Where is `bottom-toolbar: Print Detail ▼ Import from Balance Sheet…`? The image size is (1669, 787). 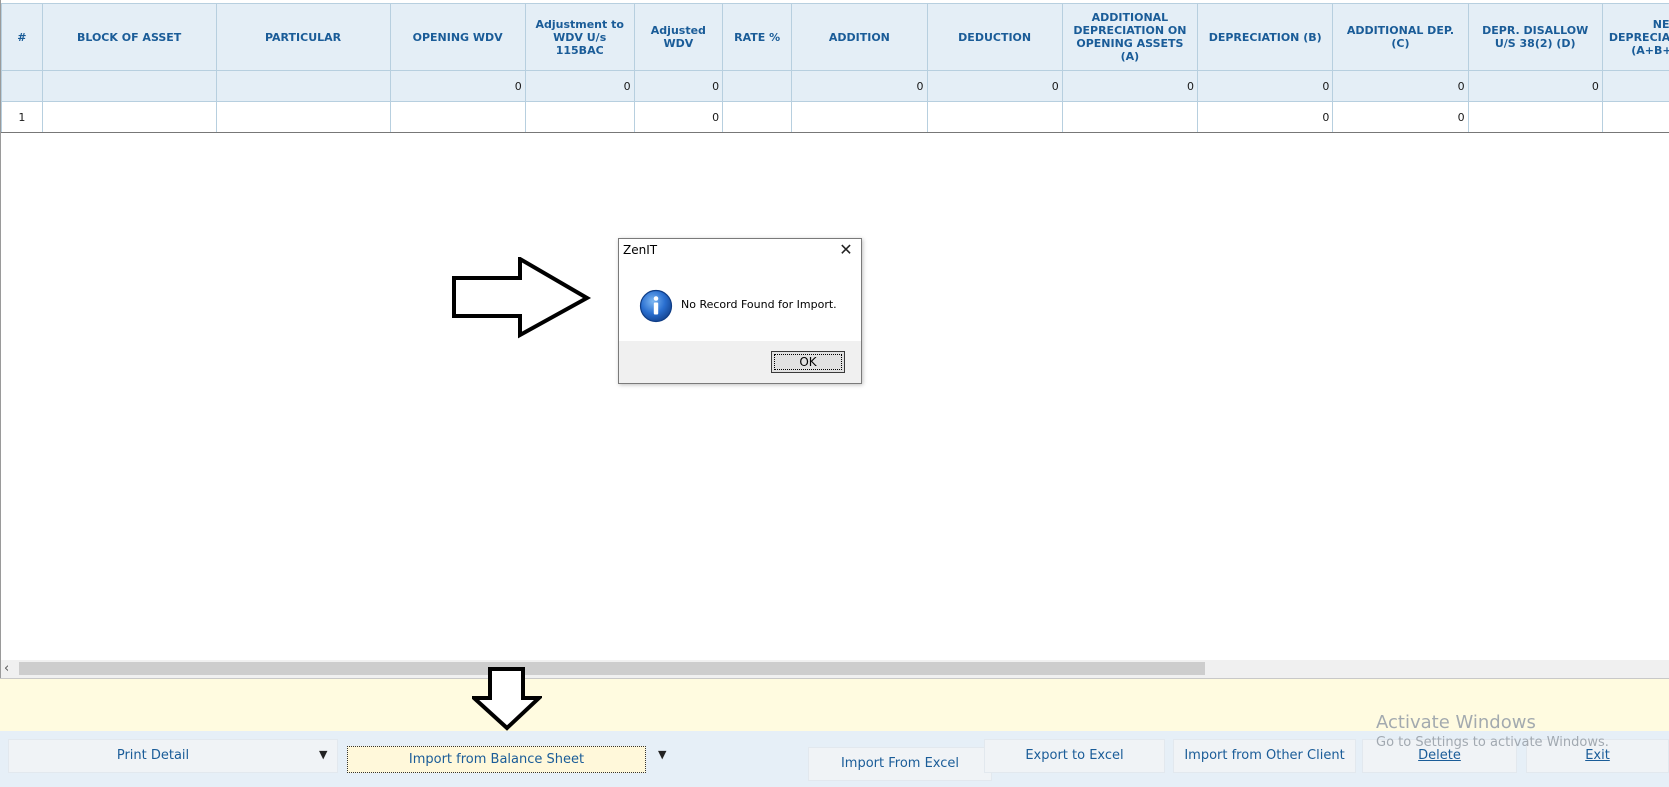 bottom-toolbar: Print Detail ▼ Import from Balance Sheet… is located at coordinates (834, 759).